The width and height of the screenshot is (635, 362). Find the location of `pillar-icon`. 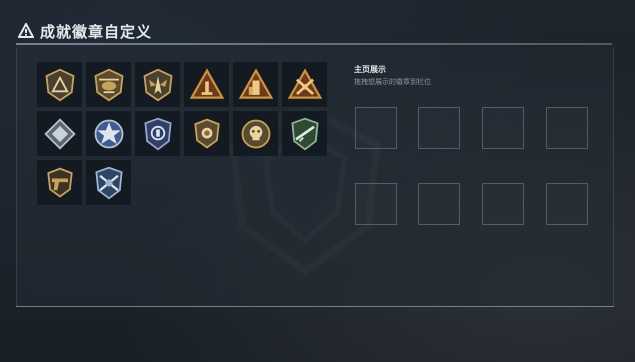

pillar-icon is located at coordinates (206, 83).